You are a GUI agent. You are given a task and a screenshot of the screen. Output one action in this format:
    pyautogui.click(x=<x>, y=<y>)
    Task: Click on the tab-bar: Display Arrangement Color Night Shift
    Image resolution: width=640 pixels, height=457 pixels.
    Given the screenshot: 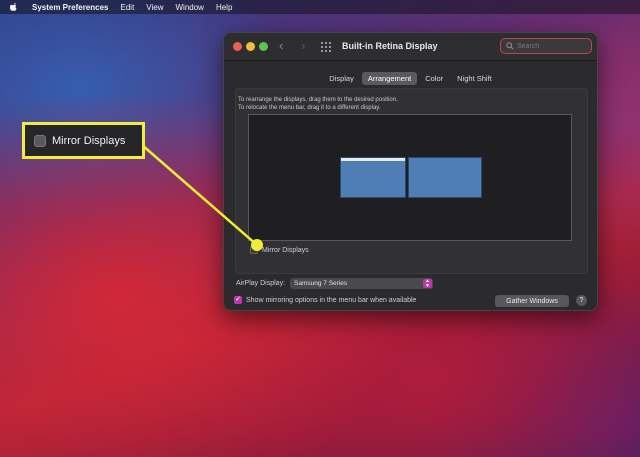 What is the action you would take?
    pyautogui.click(x=410, y=78)
    